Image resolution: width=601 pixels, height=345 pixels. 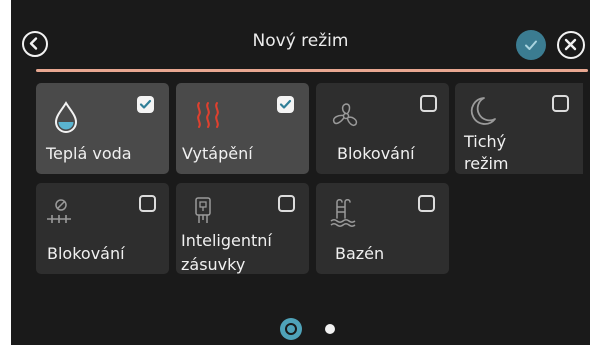 I want to click on tile-label-line2: režim, so click(x=486, y=163).